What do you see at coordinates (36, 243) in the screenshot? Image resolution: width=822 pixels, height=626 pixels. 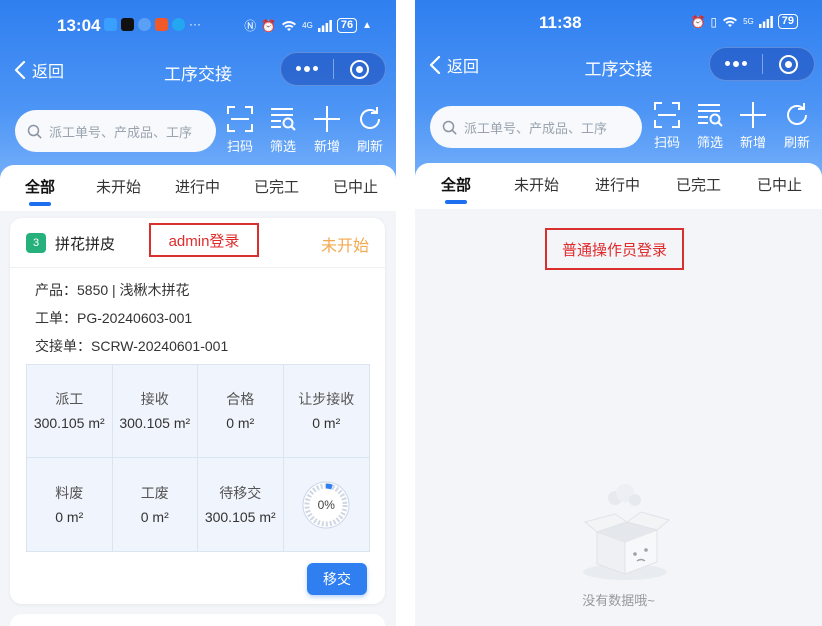 I see `card-index-badge: 3` at bounding box center [36, 243].